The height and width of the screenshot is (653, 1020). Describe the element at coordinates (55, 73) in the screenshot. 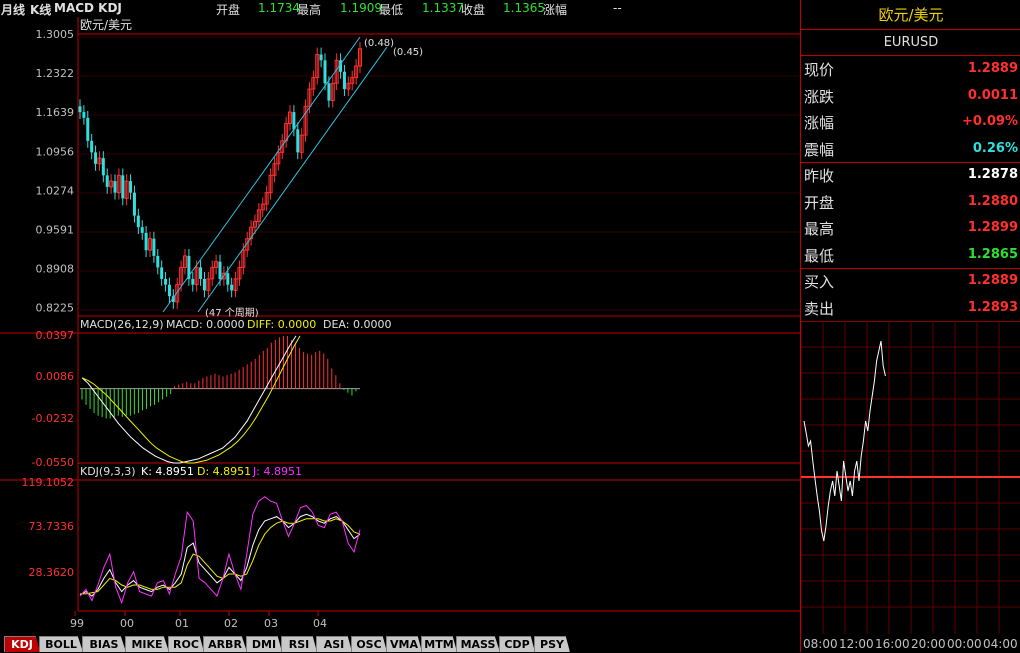

I see `price-tick-label: 1.2322` at that location.